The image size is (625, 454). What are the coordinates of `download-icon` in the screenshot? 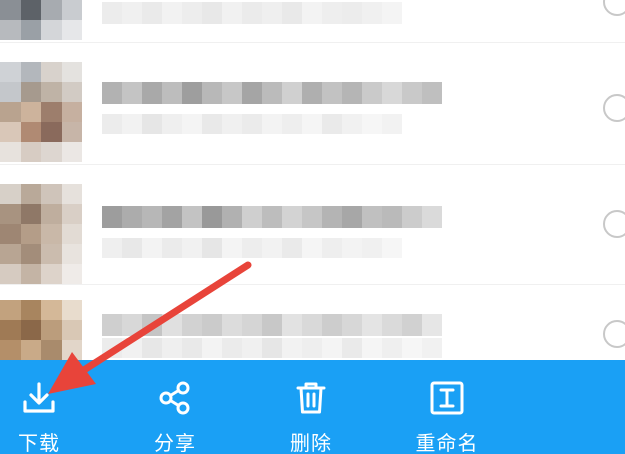 It's located at (42, 398).